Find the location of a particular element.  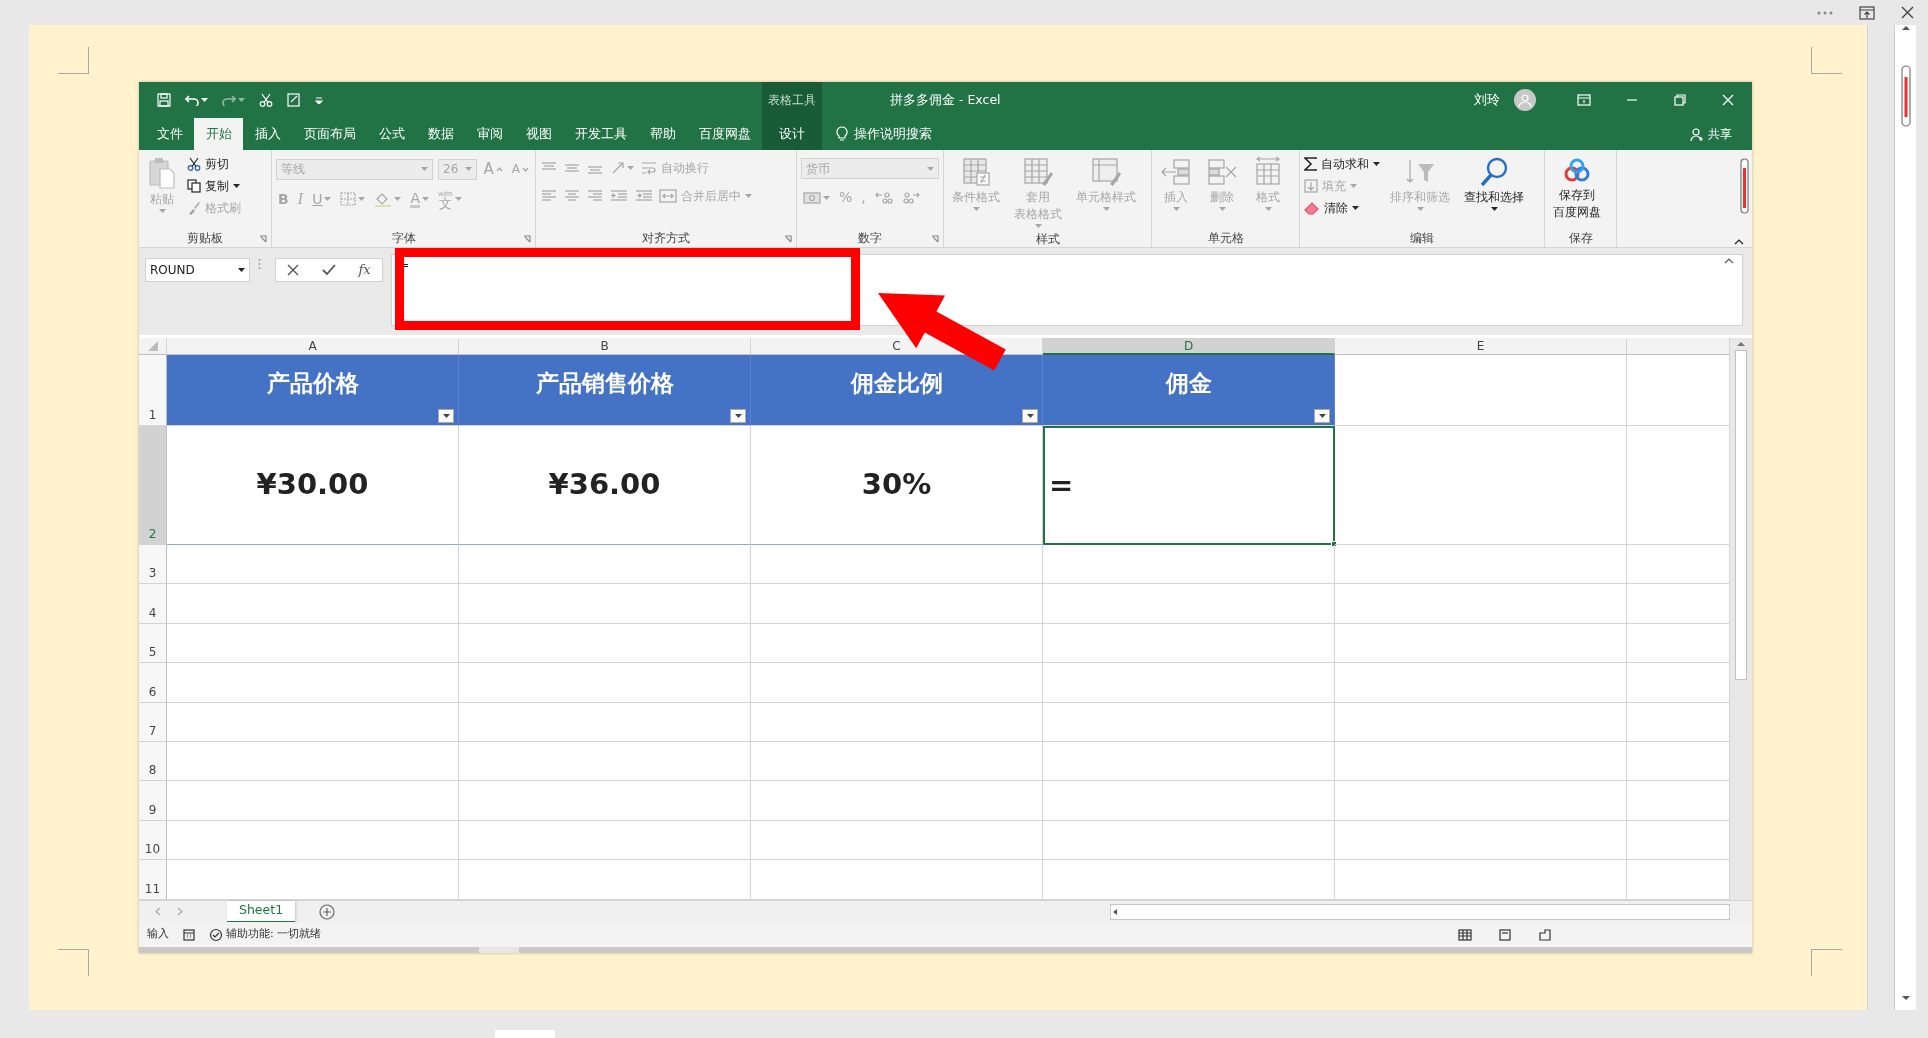

redo-icon is located at coordinates (229, 100).